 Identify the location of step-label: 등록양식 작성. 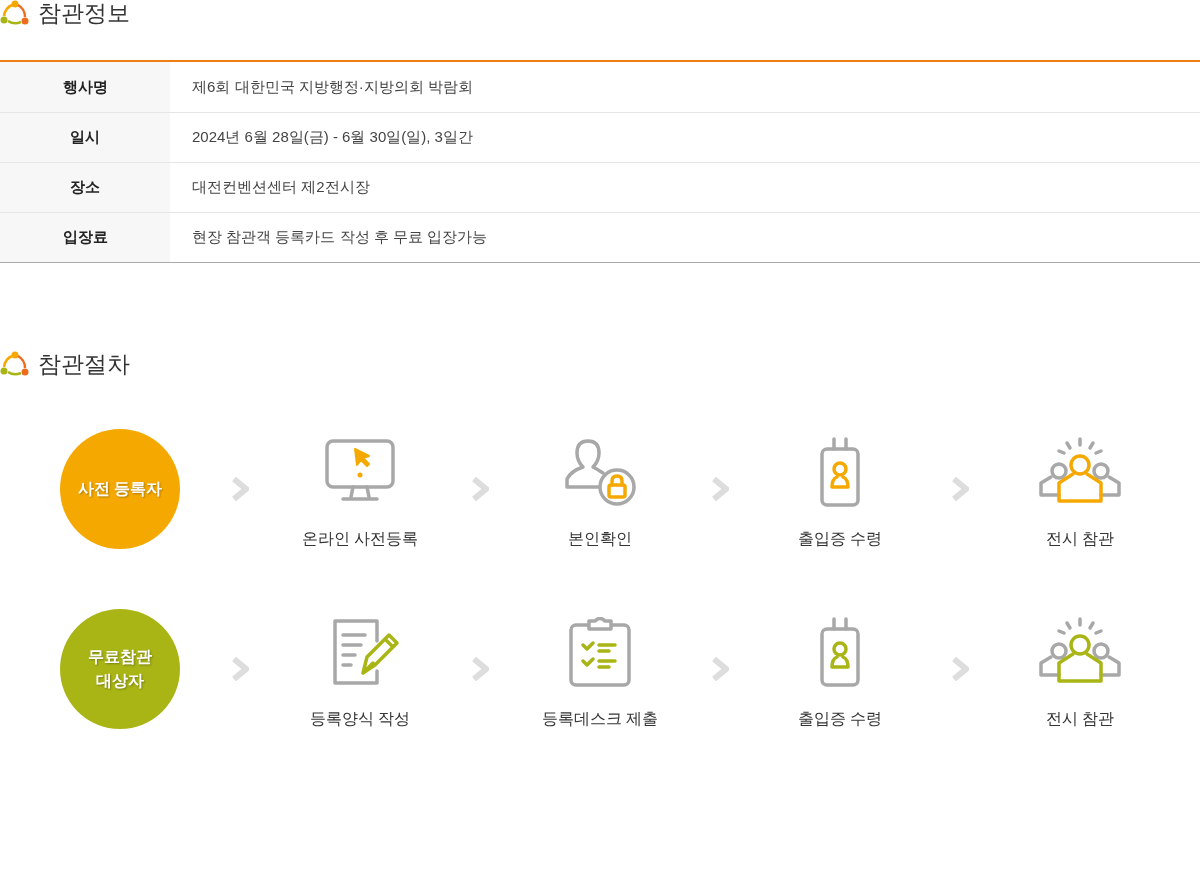
(360, 719).